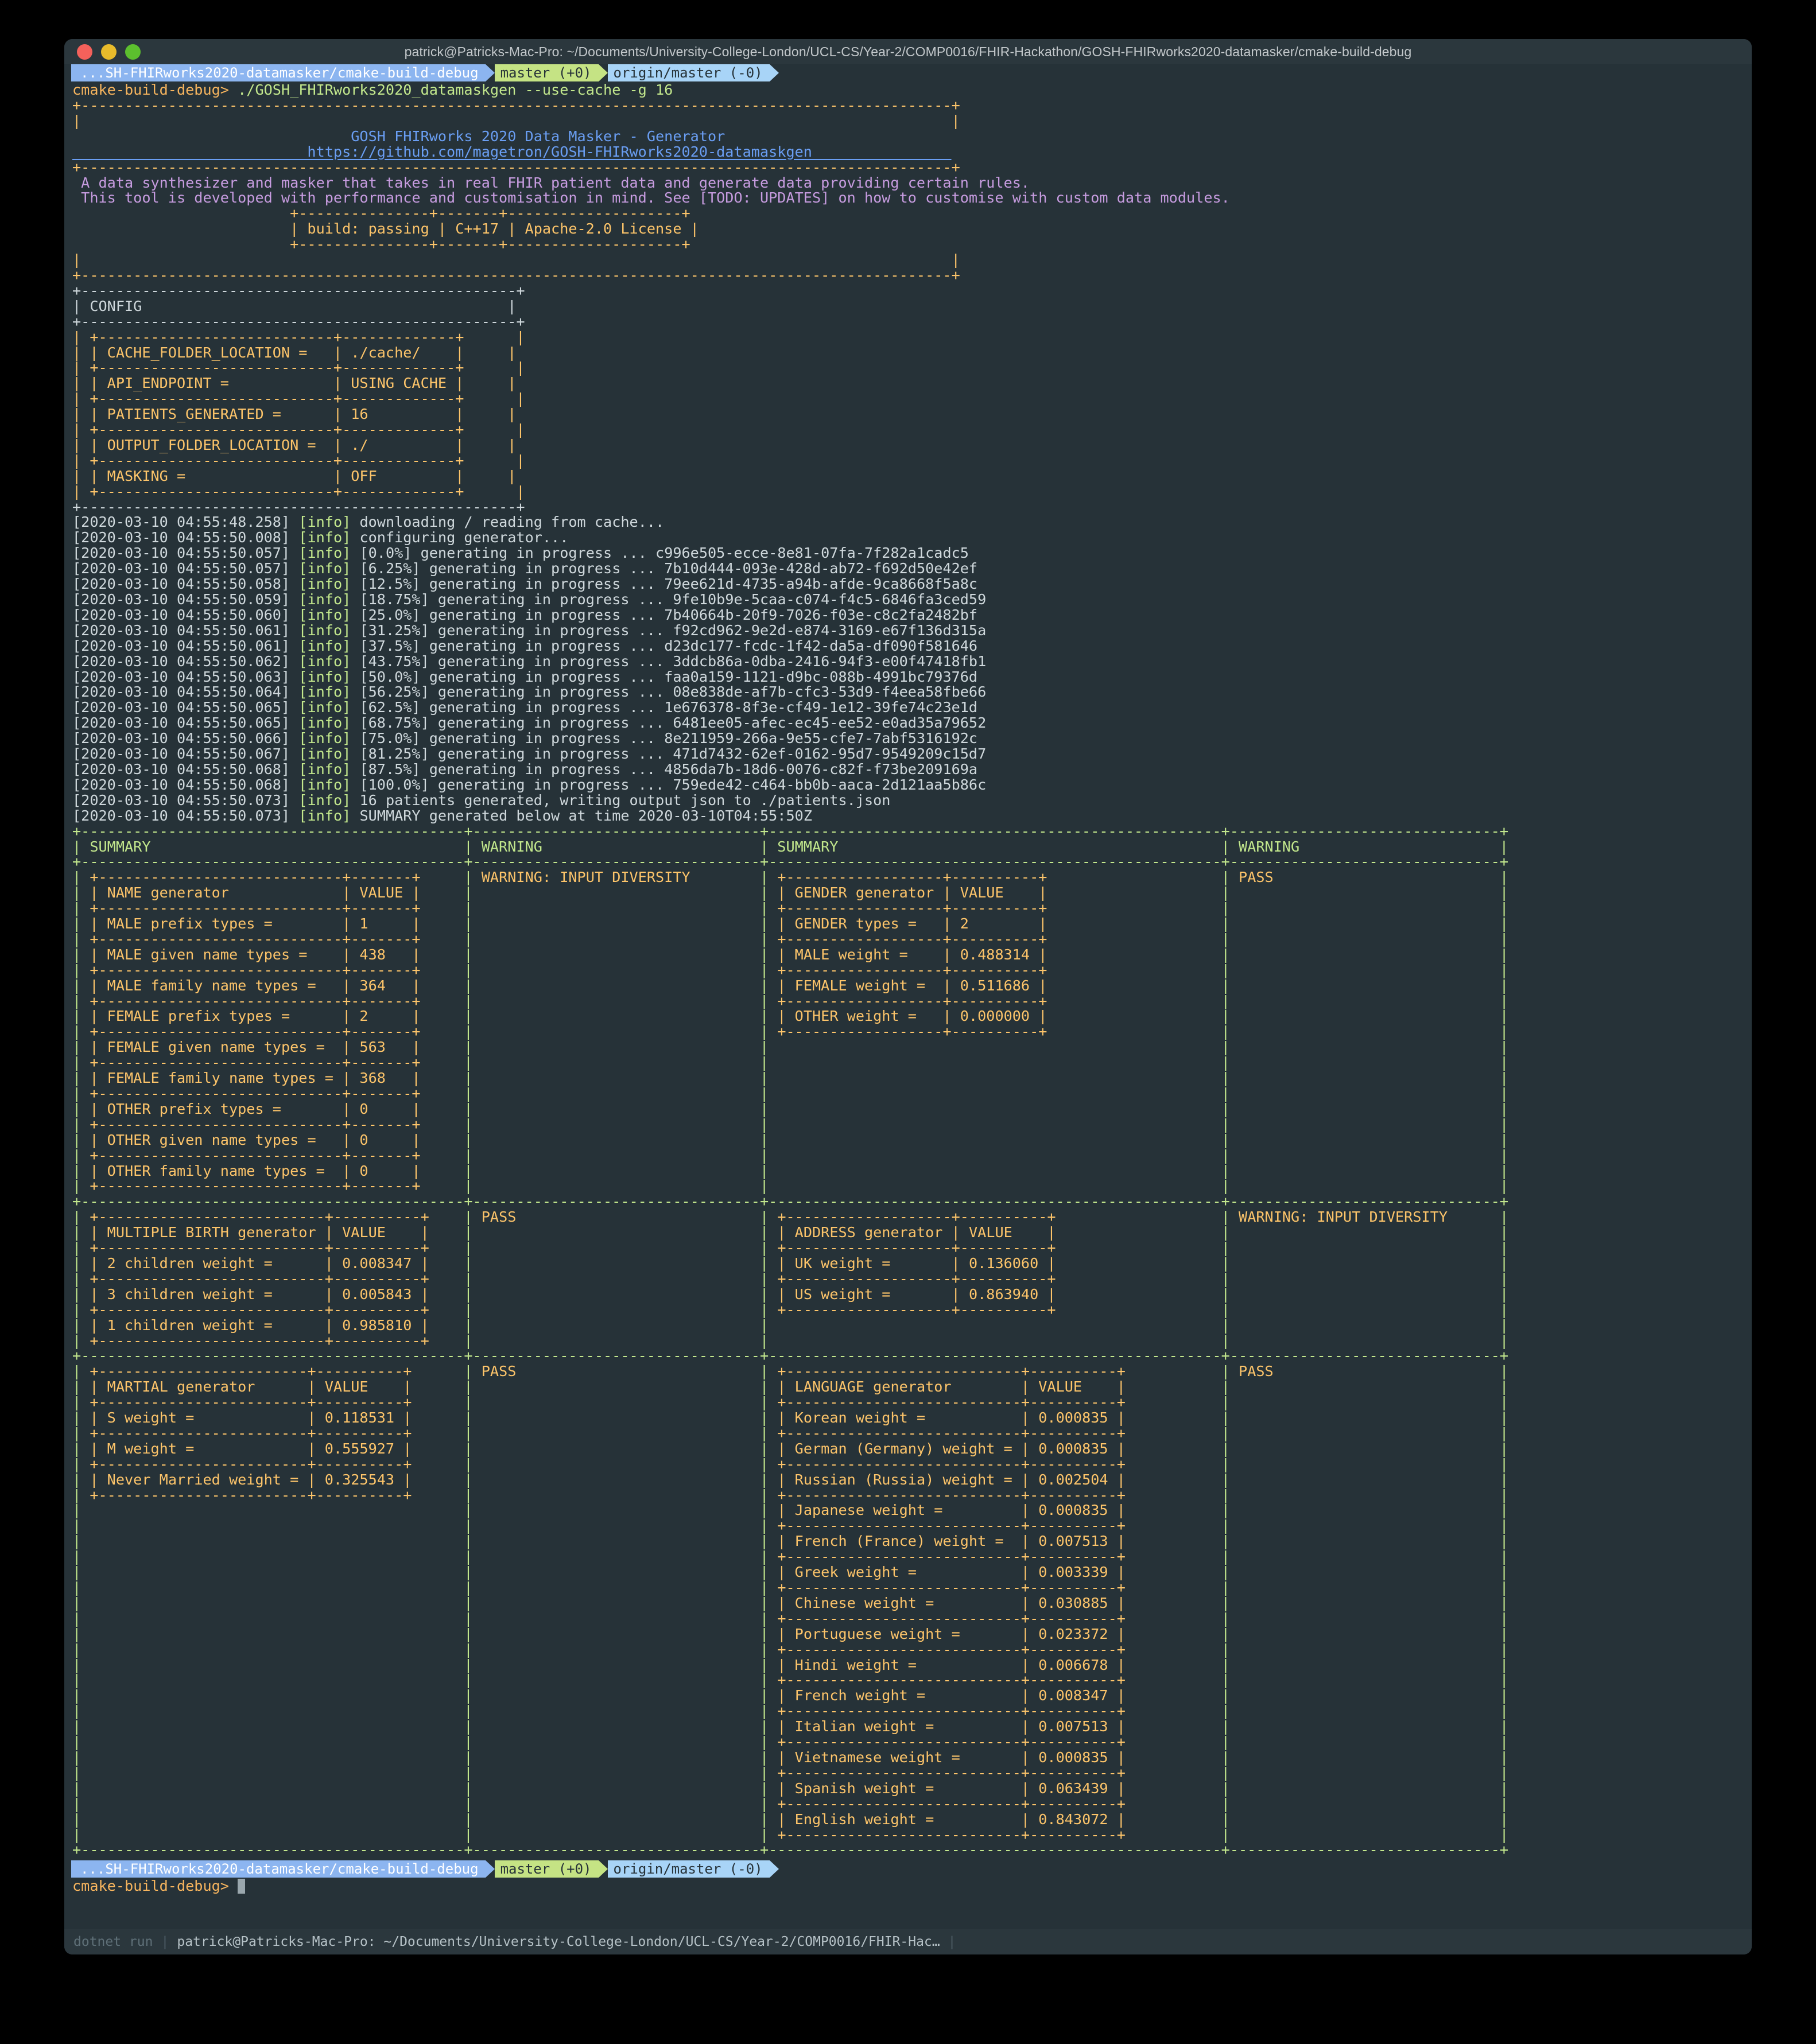  Describe the element at coordinates (995, 923) in the screenshot. I see `summary-cell: | GENDER types = | 2 |` at that location.